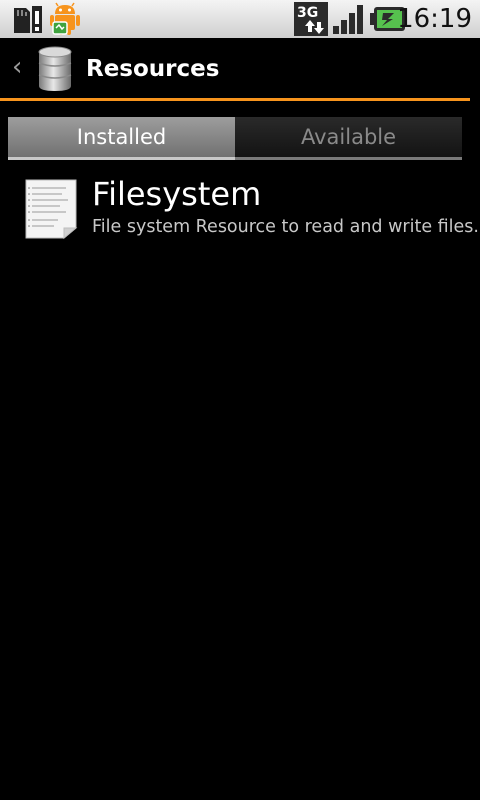 This screenshot has height=800, width=480. Describe the element at coordinates (121, 138) in the screenshot. I see `tab-installed: Installed` at that location.